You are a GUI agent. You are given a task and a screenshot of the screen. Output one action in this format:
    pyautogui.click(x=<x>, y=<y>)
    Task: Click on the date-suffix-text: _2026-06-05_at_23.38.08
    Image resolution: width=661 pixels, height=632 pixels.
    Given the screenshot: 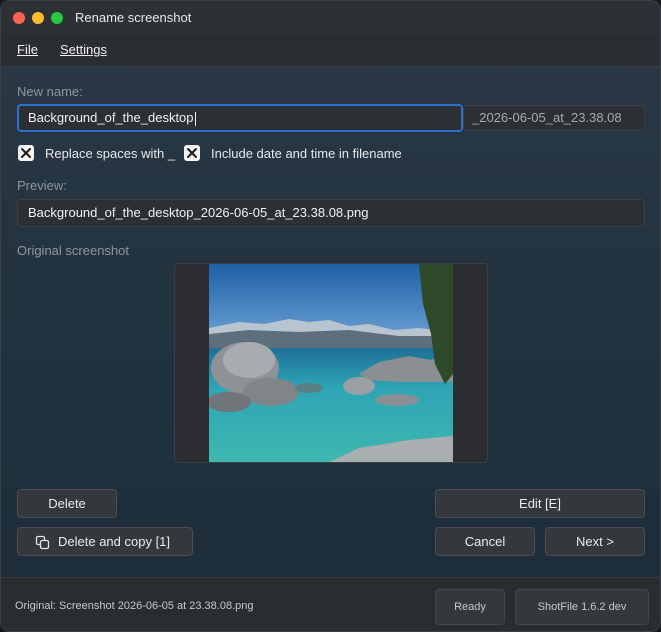 What is the action you would take?
    pyautogui.click(x=547, y=117)
    